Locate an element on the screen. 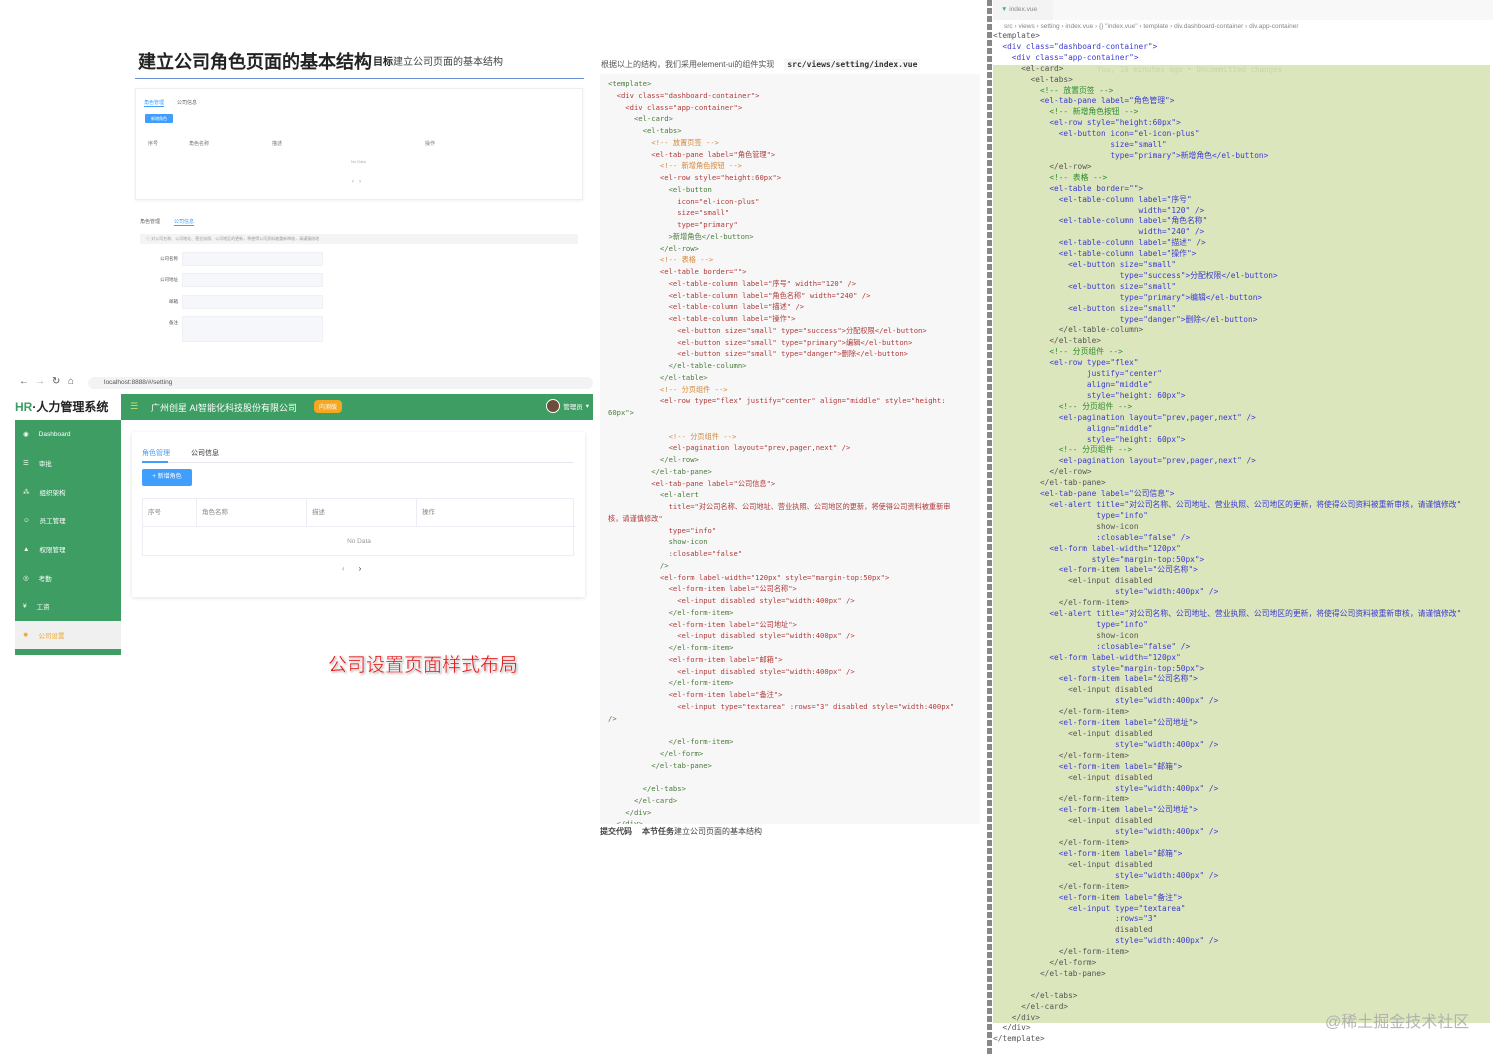 The width and height of the screenshot is (1512, 1056). app-logo: HR·人力管理系统 is located at coordinates (68, 407).